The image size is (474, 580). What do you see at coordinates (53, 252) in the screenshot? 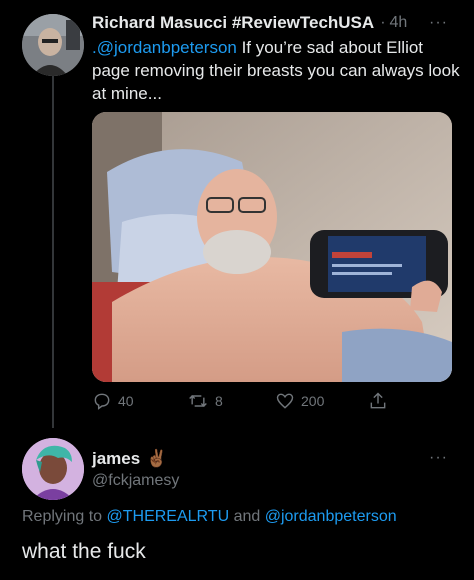
I see `thread-line` at bounding box center [53, 252].